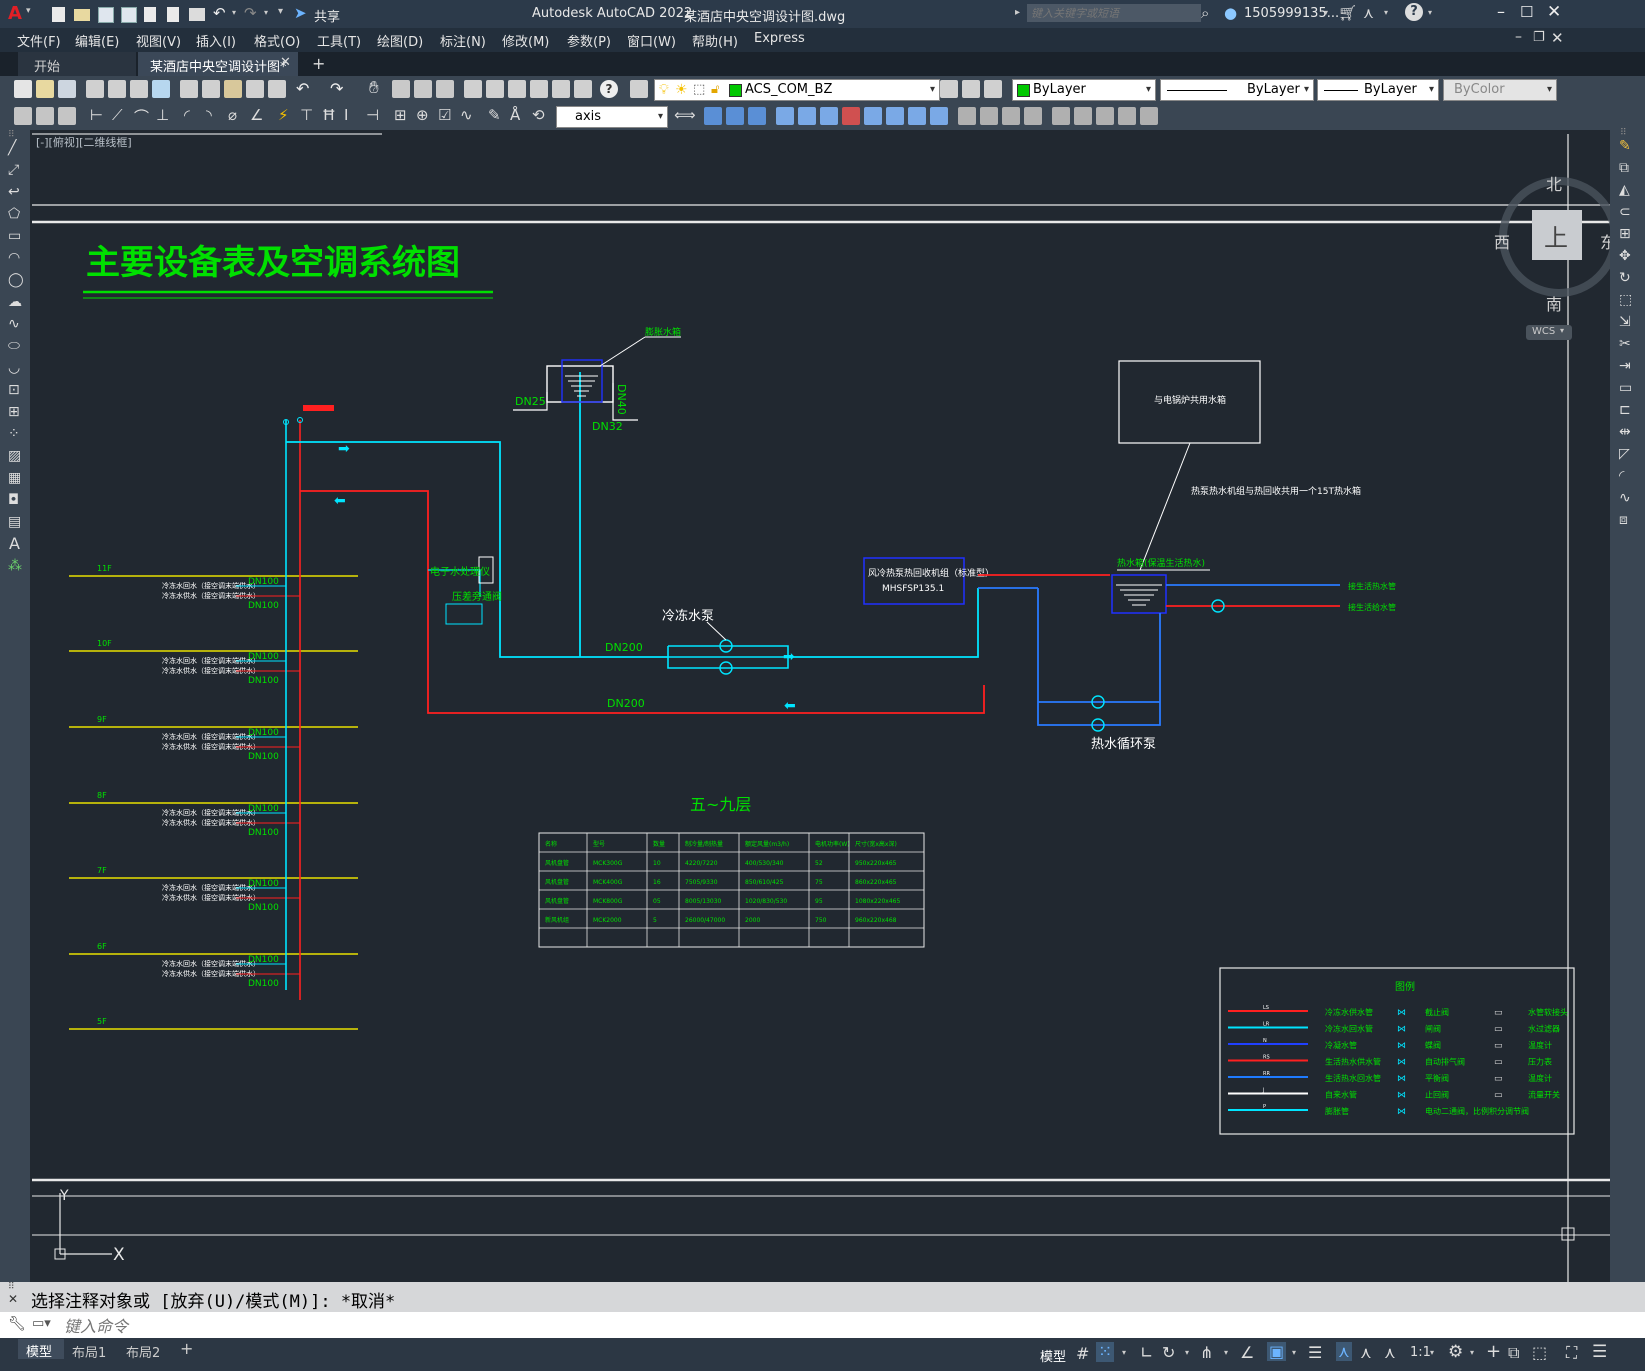  I want to click on ortho-icon: ∟, so click(1146, 1352).